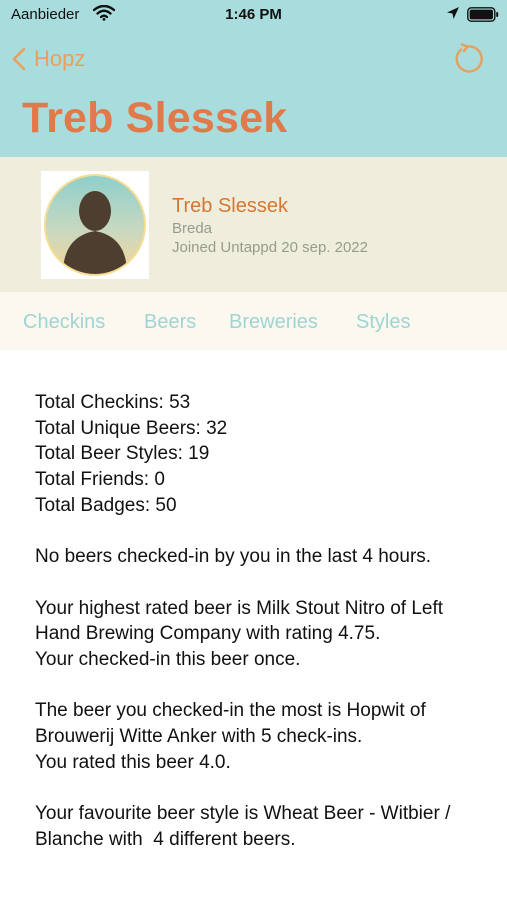 This screenshot has height=900, width=507. Describe the element at coordinates (469, 58) in the screenshot. I see `refresh-icon` at that location.